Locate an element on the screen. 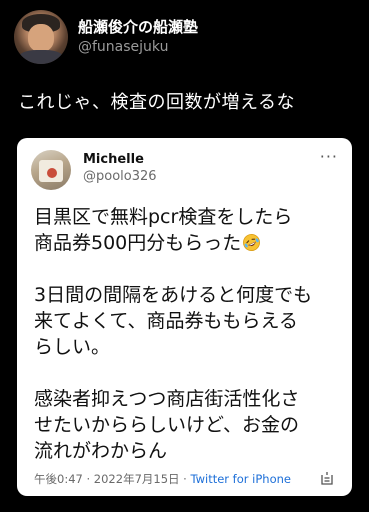  body-line: せたいかららしいけど、お金の is located at coordinates (167, 425).